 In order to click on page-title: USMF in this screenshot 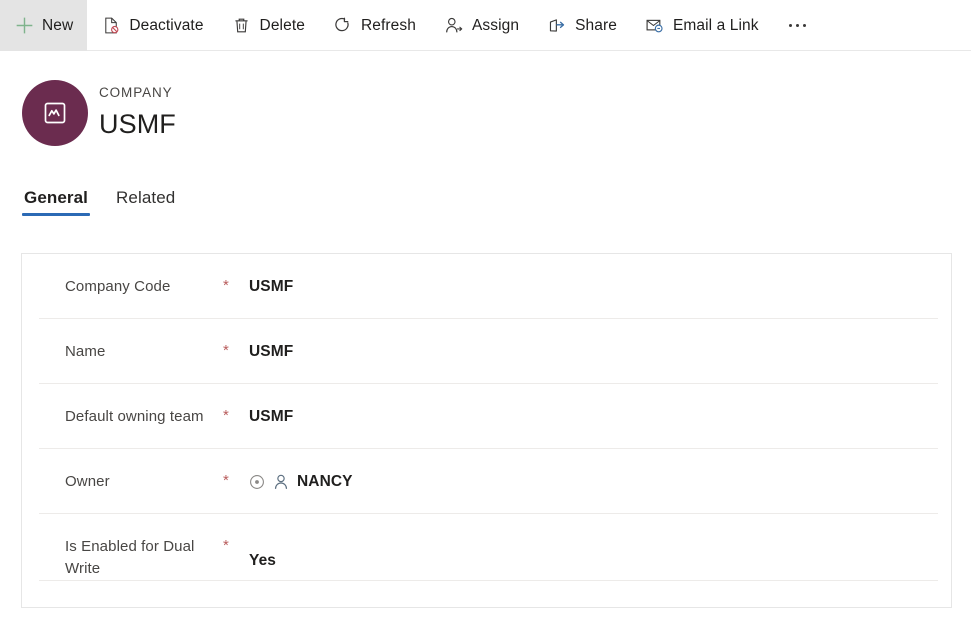, I will do `click(137, 124)`.